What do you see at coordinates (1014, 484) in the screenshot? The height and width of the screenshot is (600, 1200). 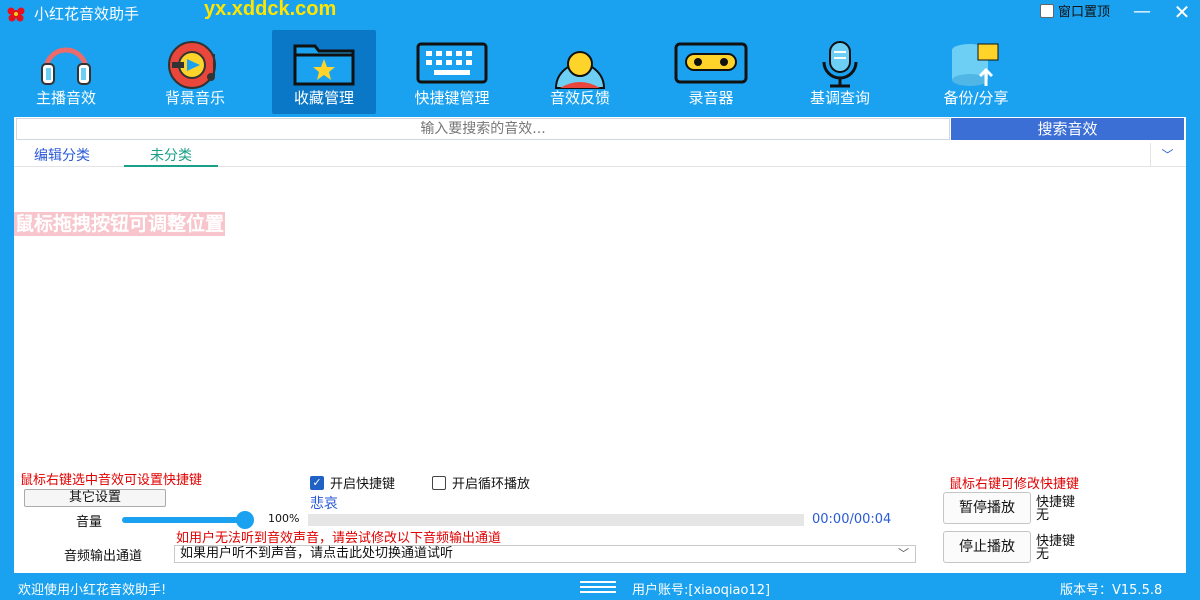 I see `hotkey-hint-right: 鼠标右键可修改快捷键` at bounding box center [1014, 484].